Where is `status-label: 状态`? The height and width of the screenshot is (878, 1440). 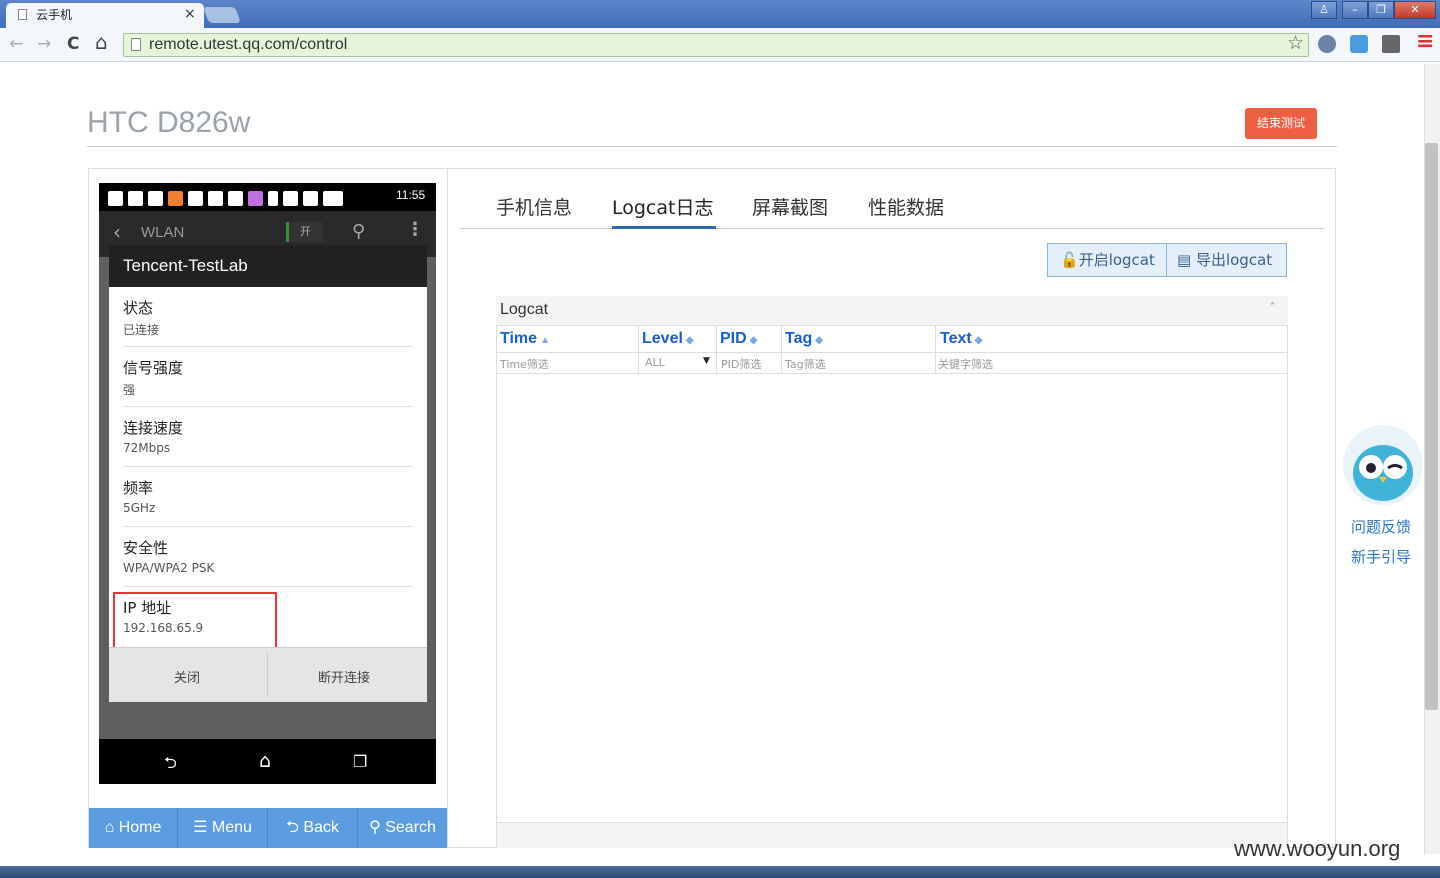
status-label: 状态 is located at coordinates (138, 308).